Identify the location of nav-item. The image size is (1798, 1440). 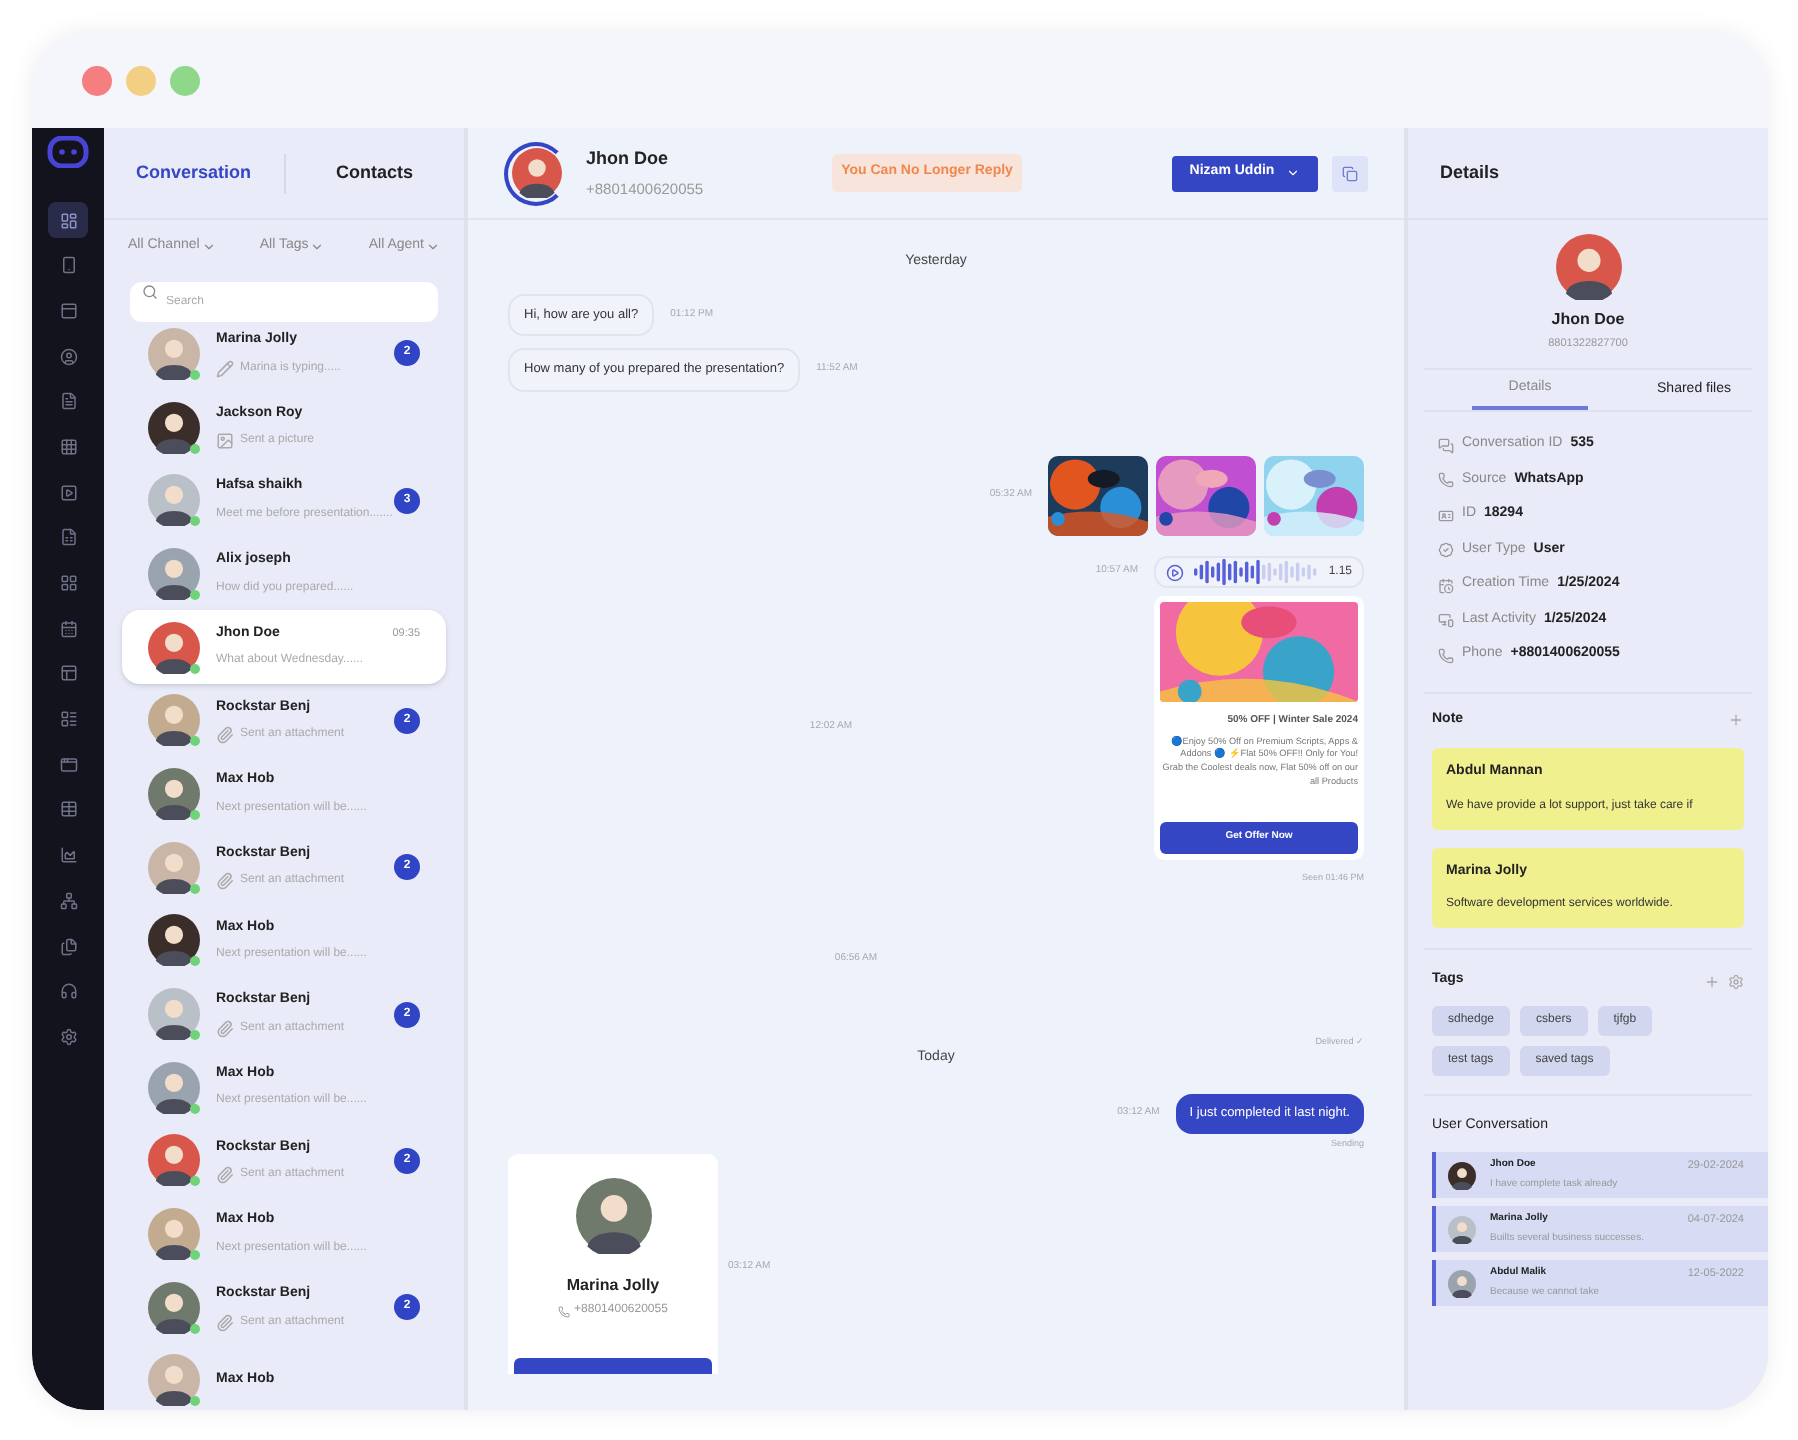
(68, 220).